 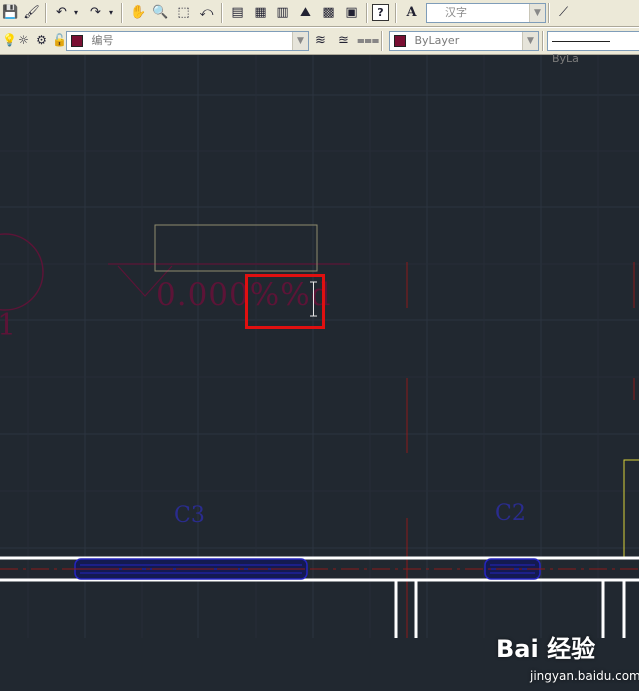 I want to click on layer-color-icon, so click(x=77, y=41).